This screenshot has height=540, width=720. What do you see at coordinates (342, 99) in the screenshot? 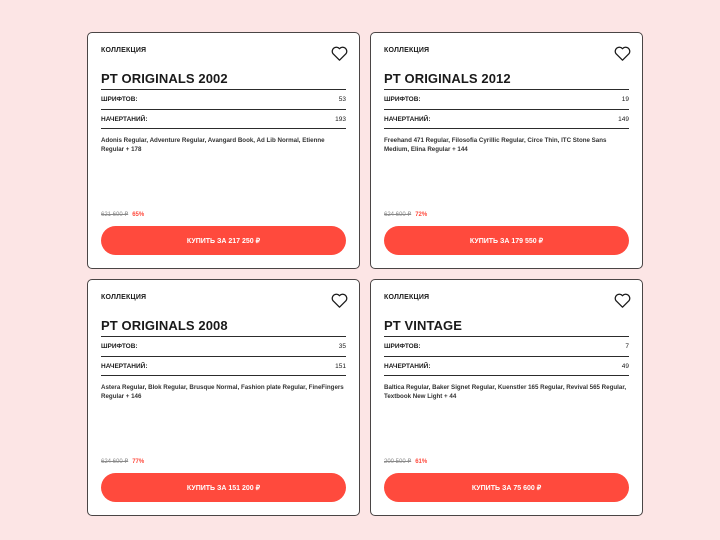
I see `fonts-count-value: 53` at bounding box center [342, 99].